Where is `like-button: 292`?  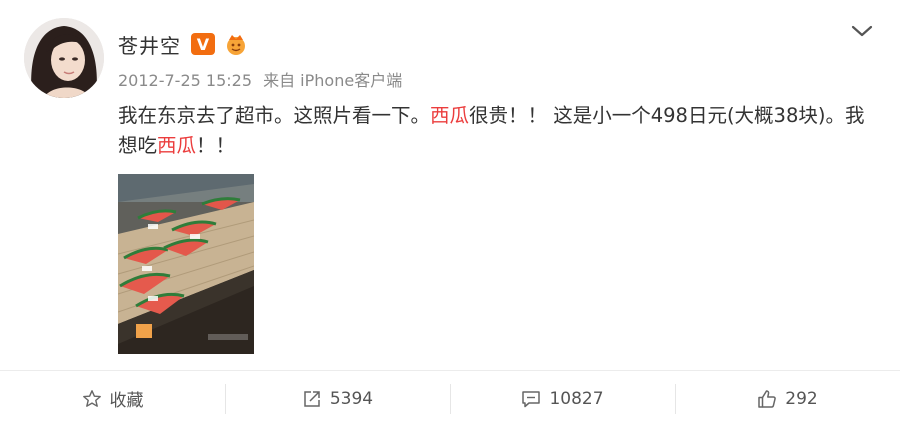
like-button: 292 is located at coordinates (787, 398).